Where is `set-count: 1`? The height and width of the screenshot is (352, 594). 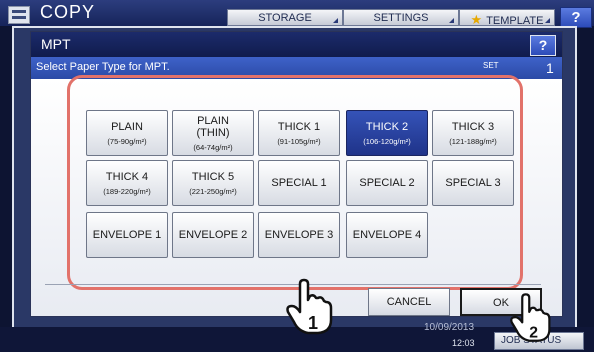 set-count: 1 is located at coordinates (550, 68).